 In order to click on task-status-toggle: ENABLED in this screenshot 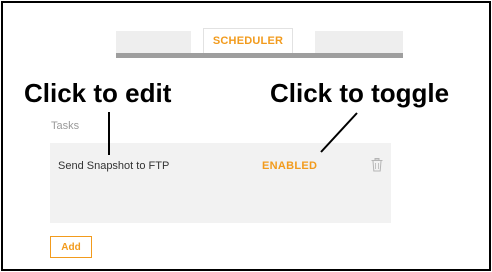, I will do `click(289, 166)`.